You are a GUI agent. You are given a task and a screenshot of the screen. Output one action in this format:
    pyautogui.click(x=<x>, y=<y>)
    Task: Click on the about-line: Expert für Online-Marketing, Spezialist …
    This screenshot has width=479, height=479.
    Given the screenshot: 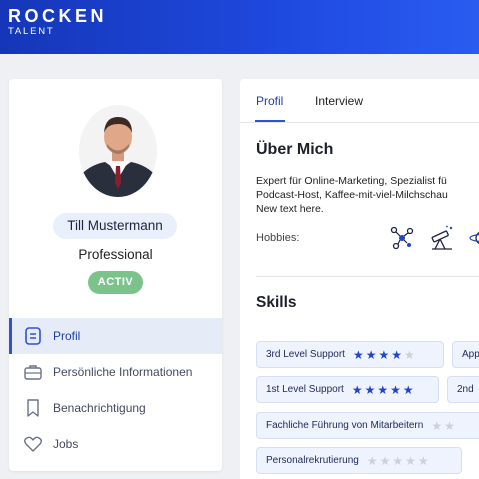 What is the action you would take?
    pyautogui.click(x=351, y=181)
    